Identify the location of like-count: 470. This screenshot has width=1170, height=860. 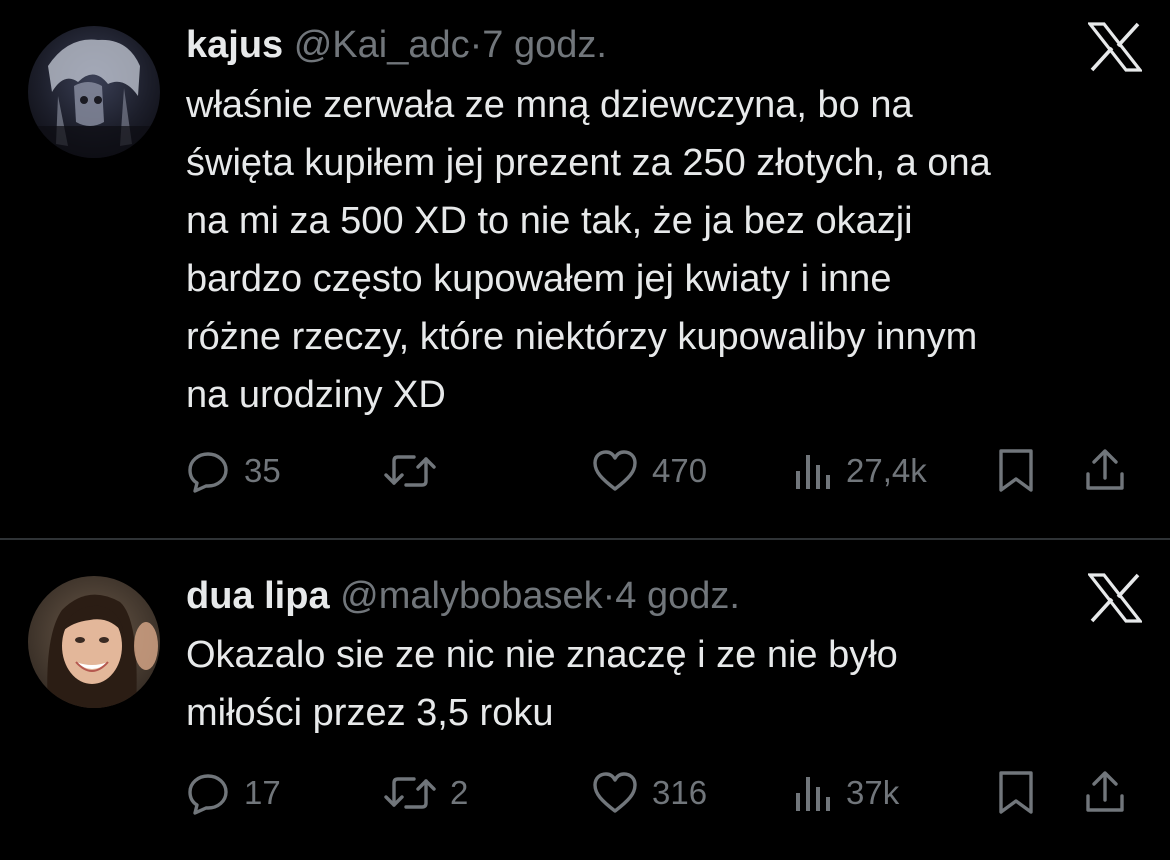
(680, 470).